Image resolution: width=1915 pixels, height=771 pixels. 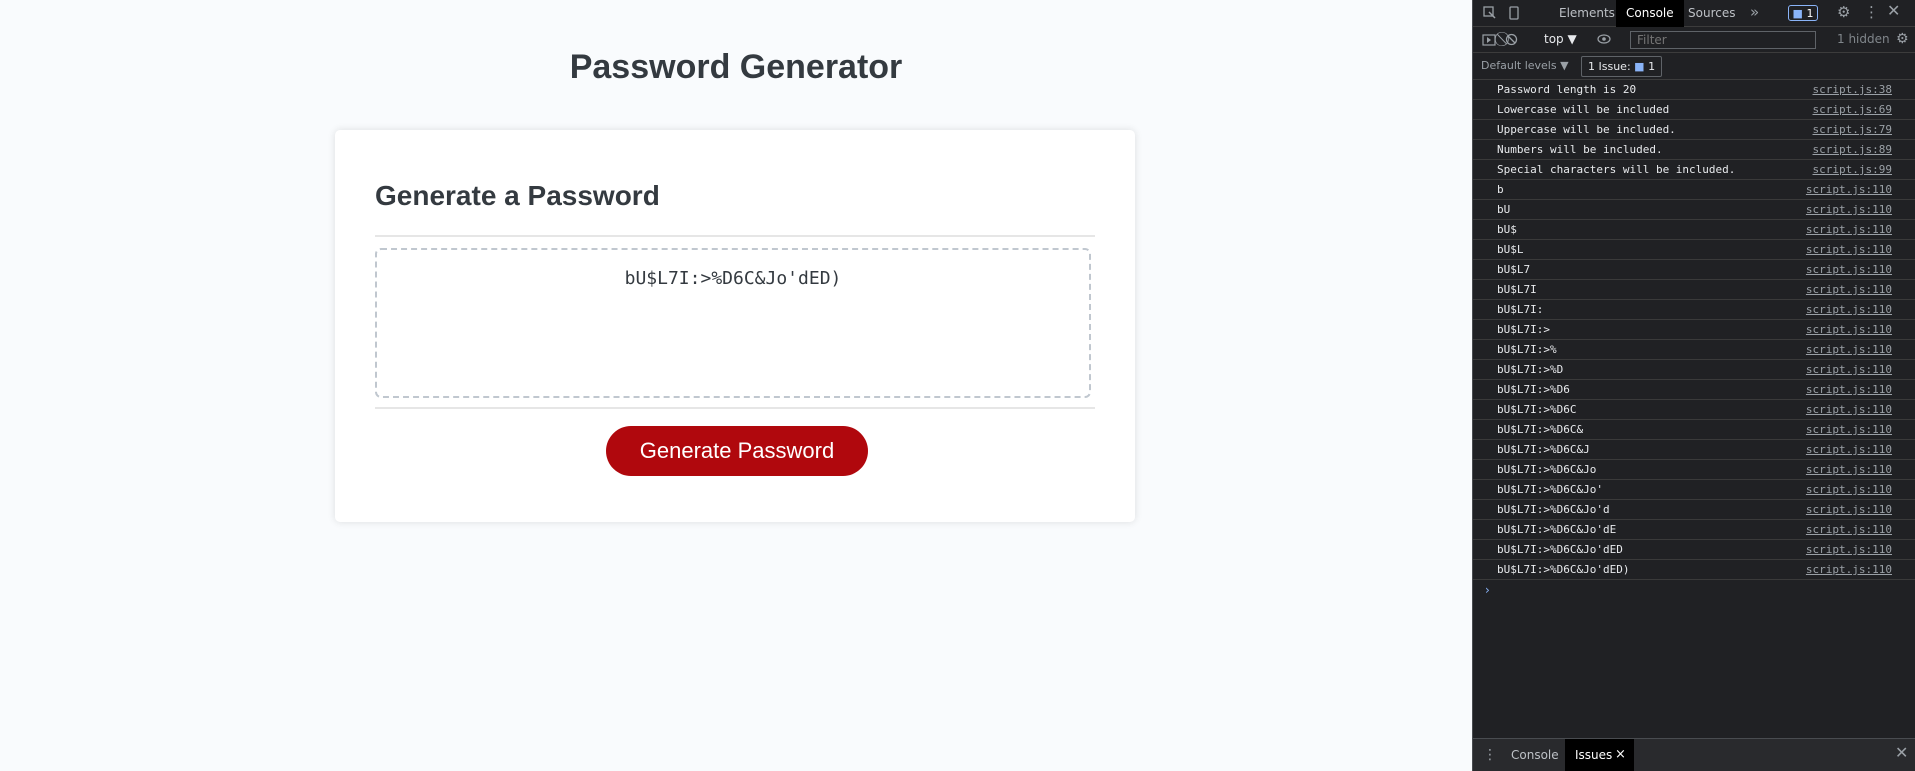 What do you see at coordinates (1852, 109) in the screenshot?
I see `console-source-link: script.js:69` at bounding box center [1852, 109].